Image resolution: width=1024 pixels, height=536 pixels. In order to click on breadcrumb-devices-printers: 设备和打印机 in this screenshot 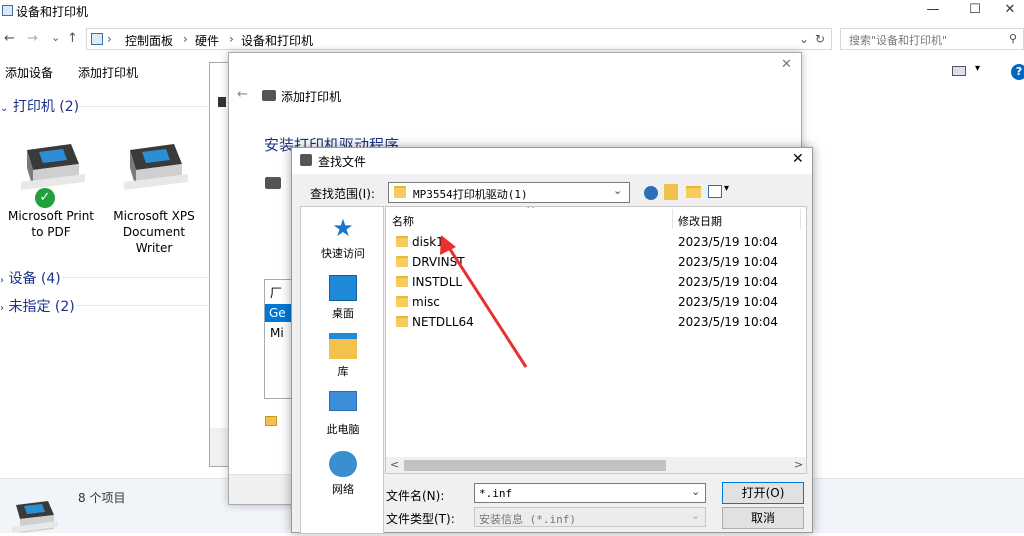, I will do `click(277, 40)`.